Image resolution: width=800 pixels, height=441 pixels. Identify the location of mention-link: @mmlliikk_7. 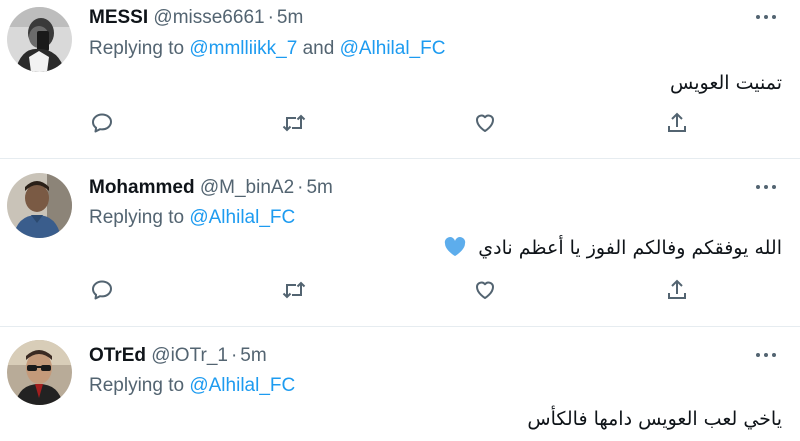
(243, 48).